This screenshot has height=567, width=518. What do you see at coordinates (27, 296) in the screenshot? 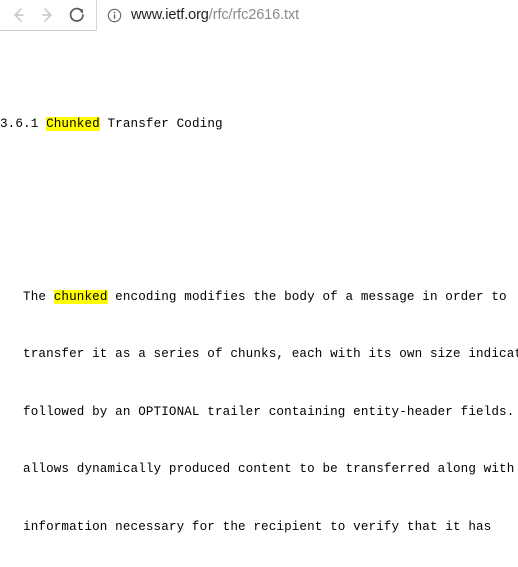
I see `text-before-match: The` at bounding box center [27, 296].